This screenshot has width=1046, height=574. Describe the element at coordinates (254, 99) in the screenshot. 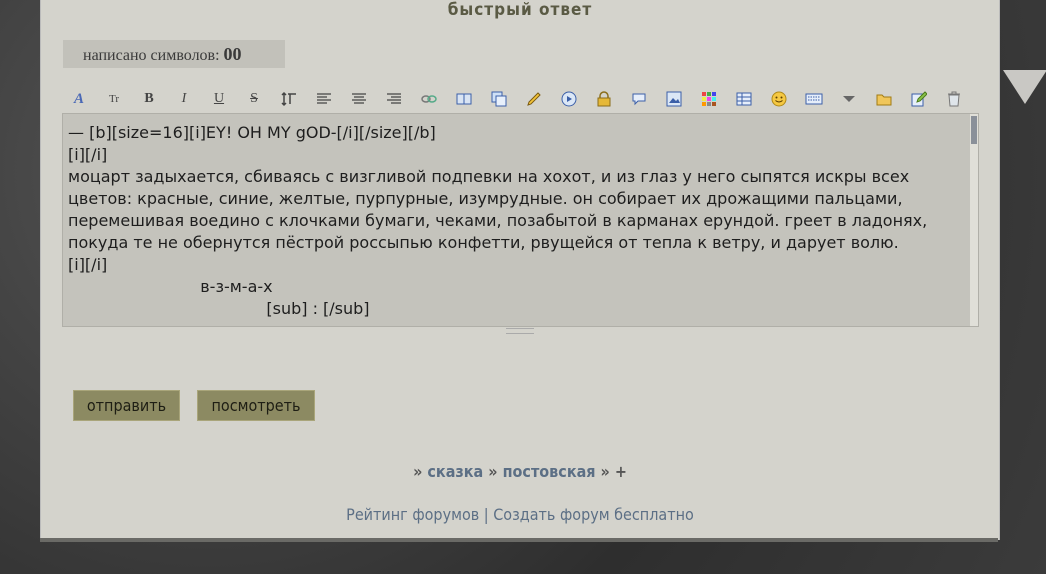

I see `strike-icon: S` at that location.